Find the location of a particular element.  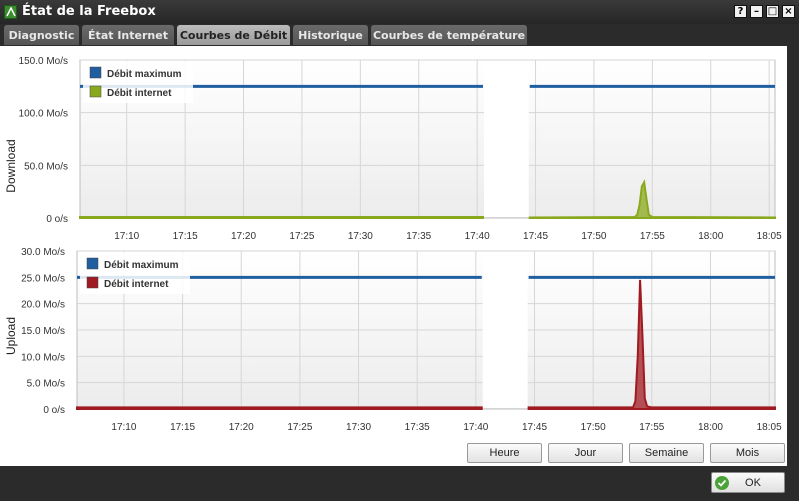

upload-x-tick-label: 17:45 is located at coordinates (534, 427).